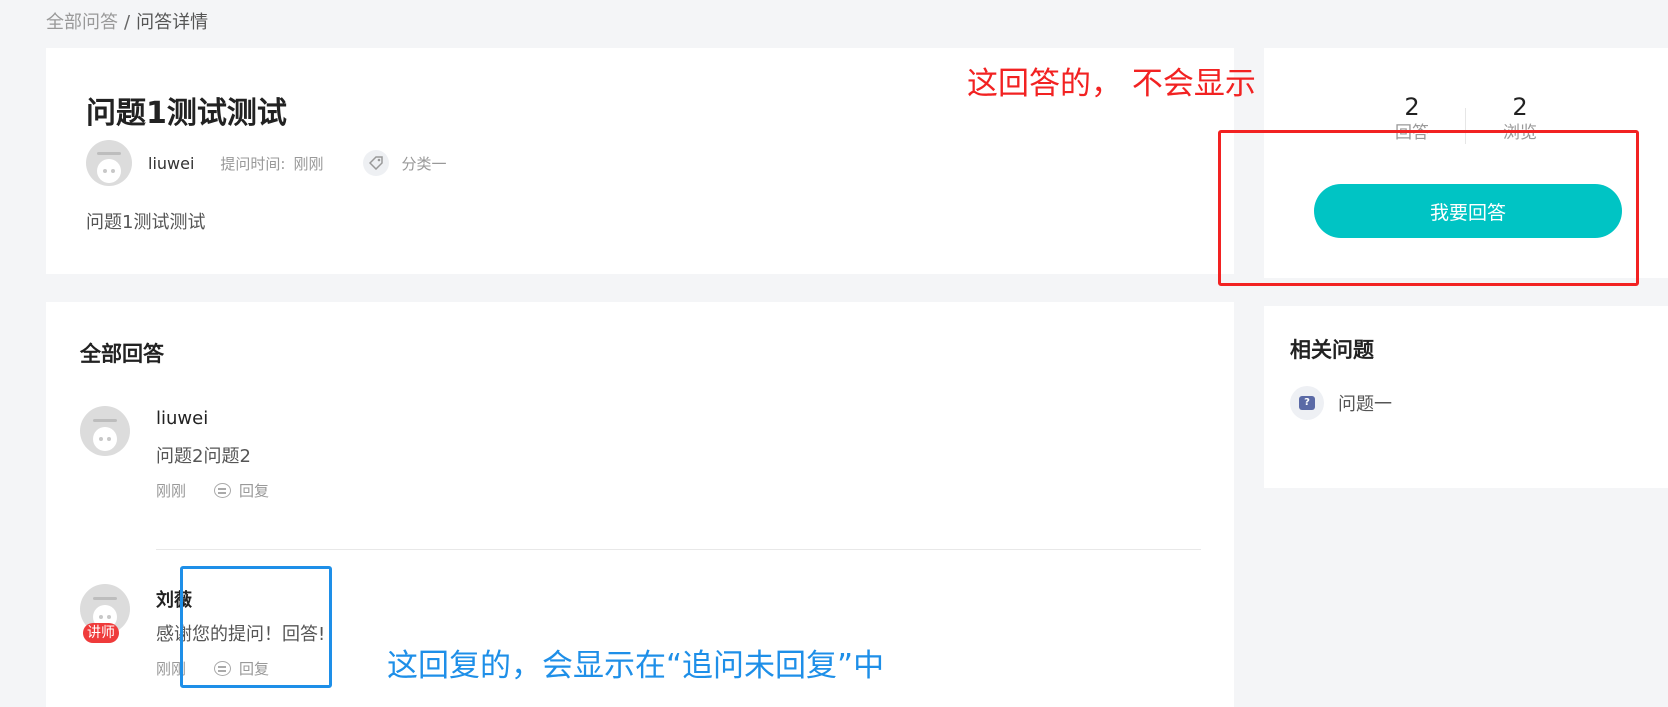 The width and height of the screenshot is (1668, 707). I want to click on breadcrumb-current: 问答详情, so click(172, 22).